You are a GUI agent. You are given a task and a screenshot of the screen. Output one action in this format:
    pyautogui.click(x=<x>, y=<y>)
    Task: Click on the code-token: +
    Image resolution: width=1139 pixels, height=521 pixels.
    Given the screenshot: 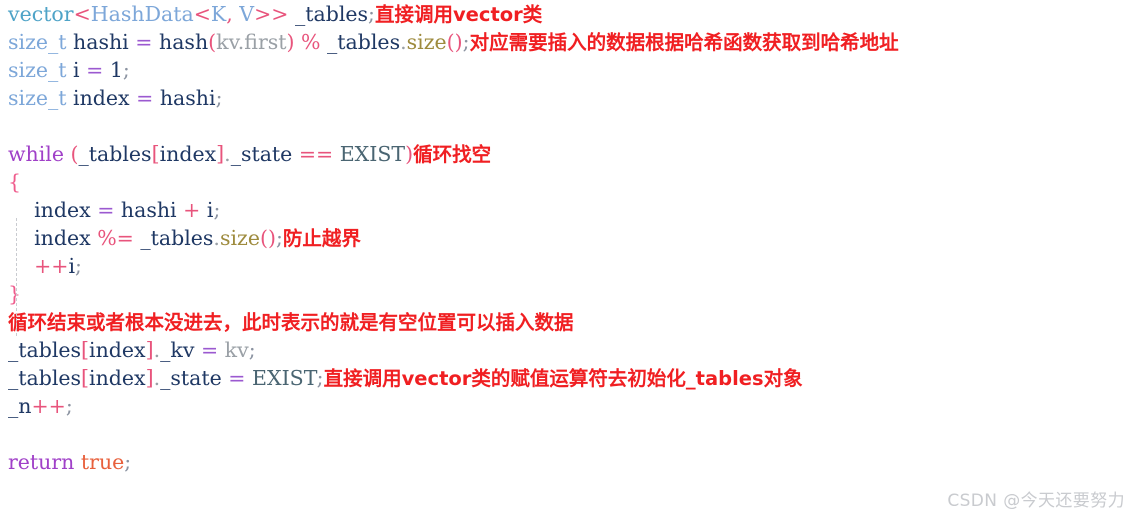 What is the action you would take?
    pyautogui.click(x=192, y=210)
    